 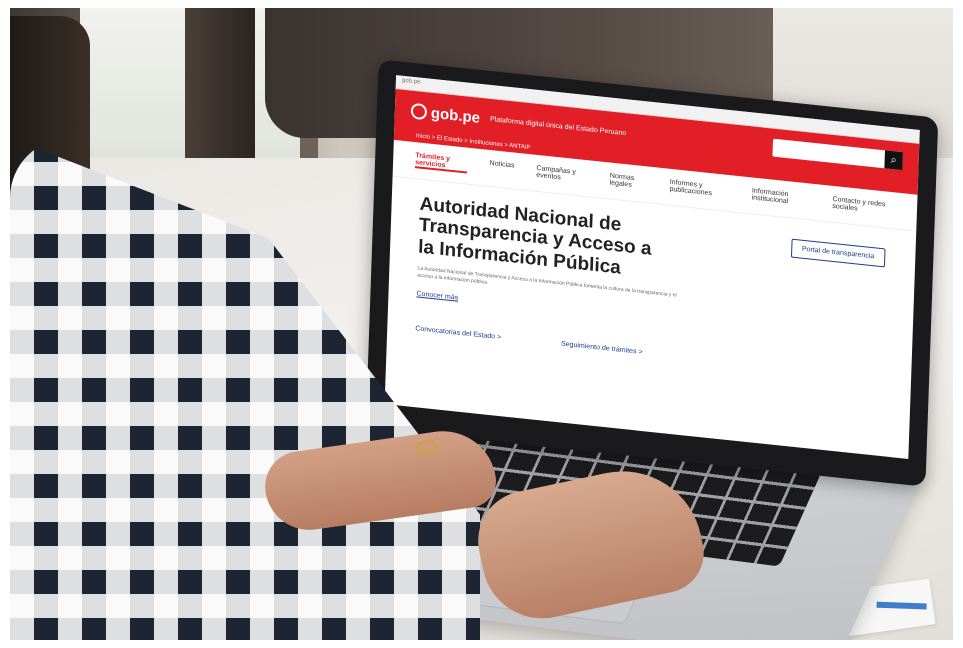 What do you see at coordinates (863, 207) in the screenshot?
I see `nav-contacto: Contacto y redes sociales` at bounding box center [863, 207].